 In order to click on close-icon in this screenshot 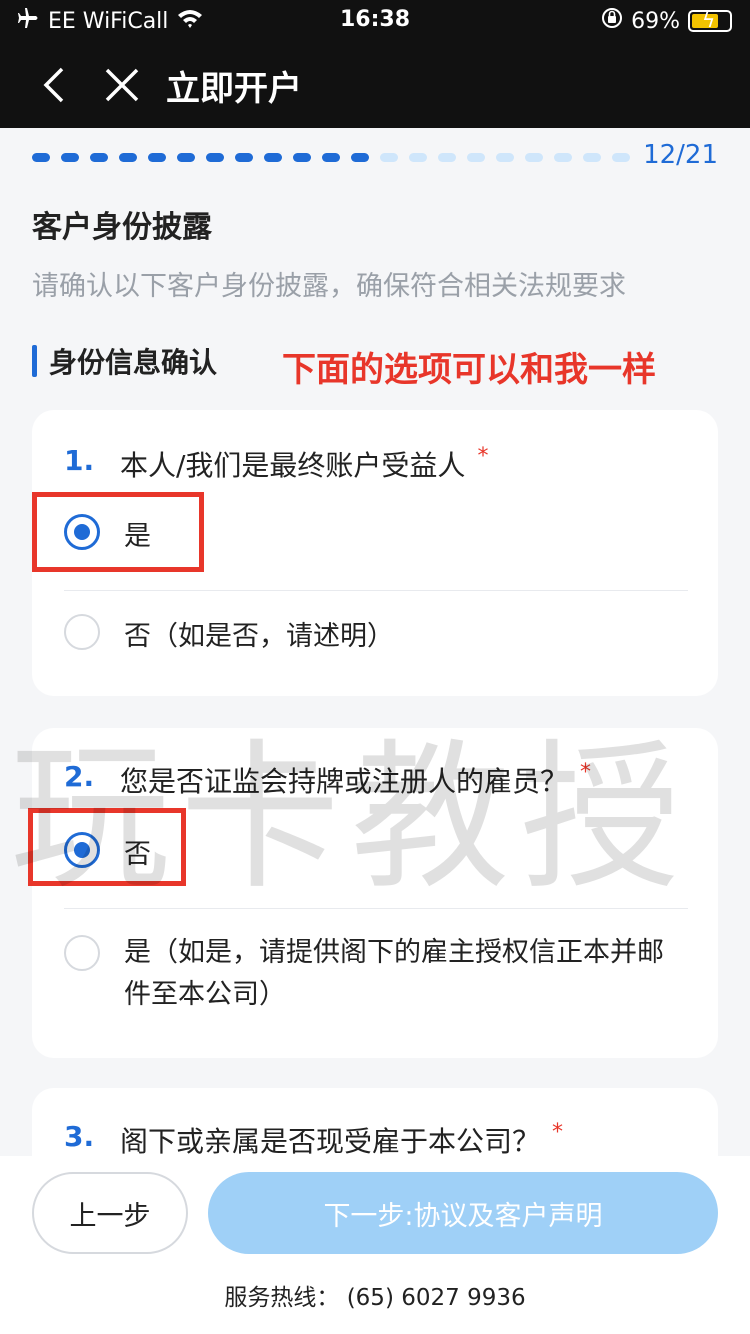, I will do `click(122, 85)`.